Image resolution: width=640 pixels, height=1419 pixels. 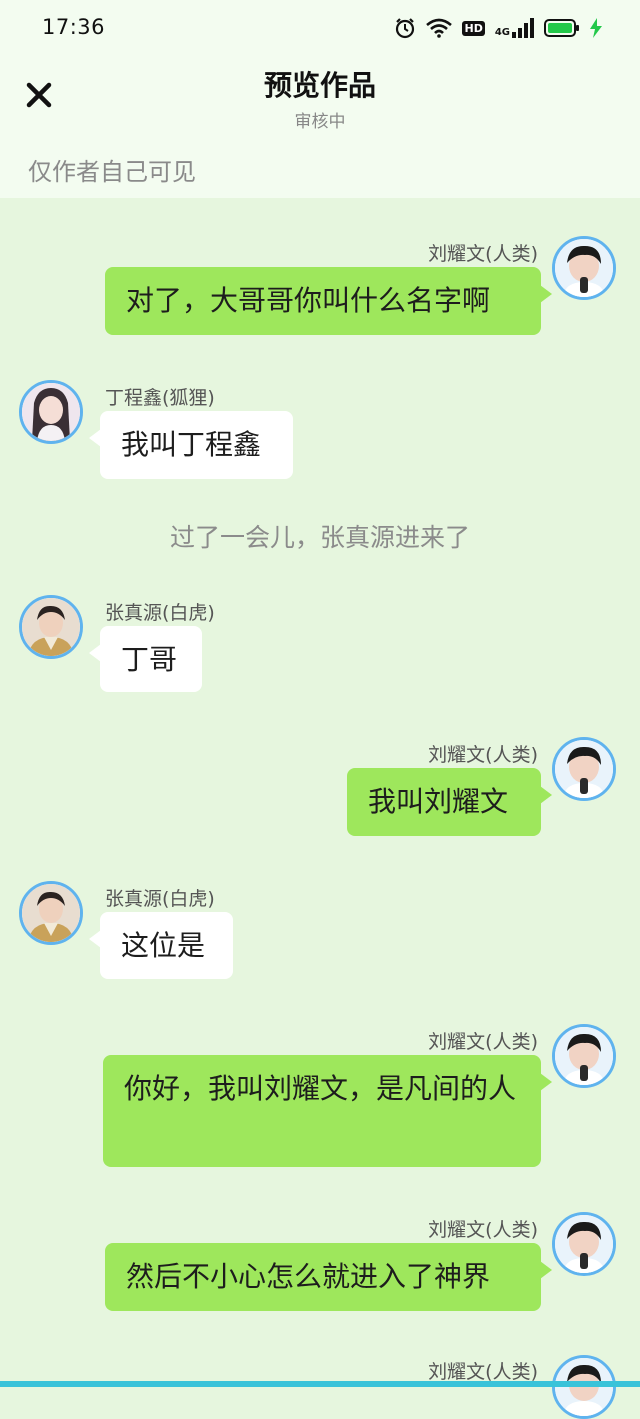 What do you see at coordinates (145, 659) in the screenshot?
I see `message-bubble: 丁哥` at bounding box center [145, 659].